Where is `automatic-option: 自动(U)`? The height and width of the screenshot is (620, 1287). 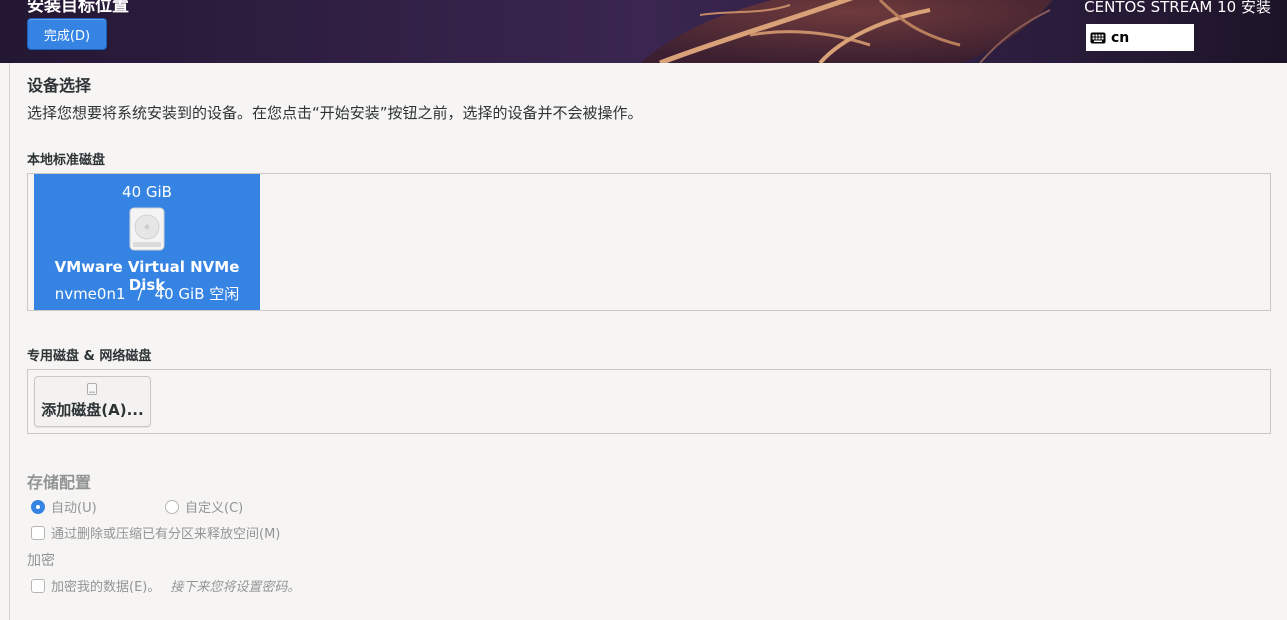
automatic-option: 自动(U) is located at coordinates (64, 506).